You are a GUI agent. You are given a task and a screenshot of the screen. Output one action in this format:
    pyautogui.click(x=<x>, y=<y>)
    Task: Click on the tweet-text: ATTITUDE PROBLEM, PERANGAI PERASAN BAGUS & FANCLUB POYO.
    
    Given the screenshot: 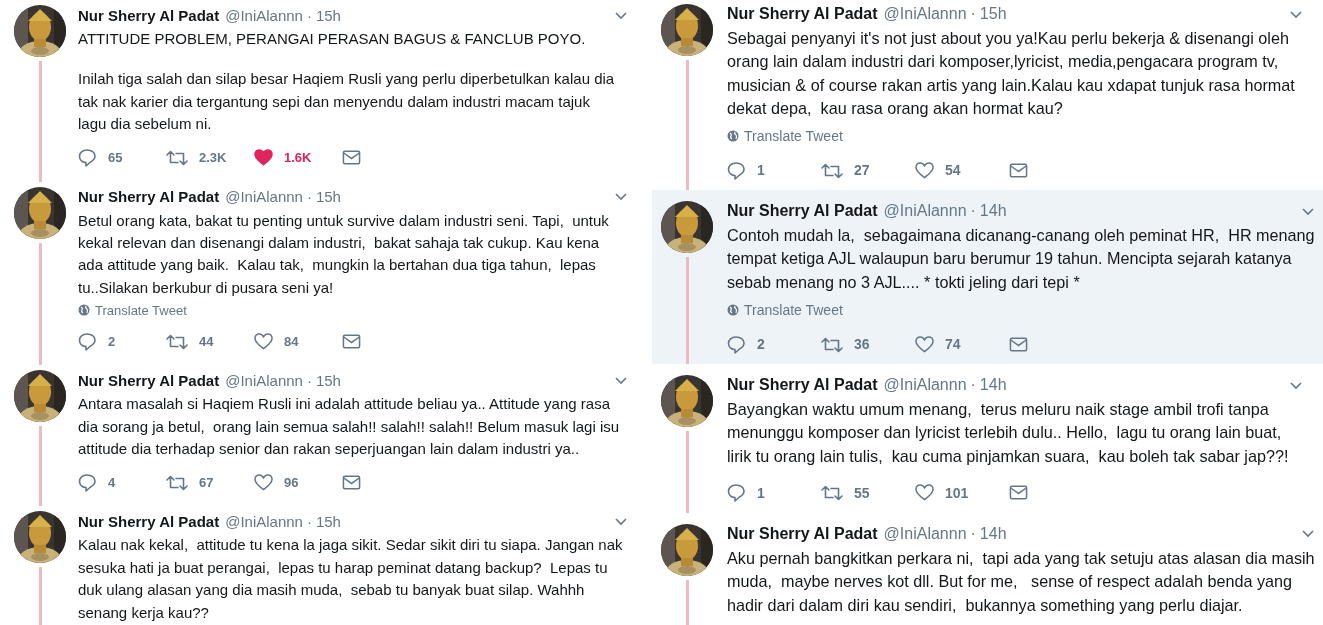 What is the action you would take?
    pyautogui.click(x=332, y=39)
    